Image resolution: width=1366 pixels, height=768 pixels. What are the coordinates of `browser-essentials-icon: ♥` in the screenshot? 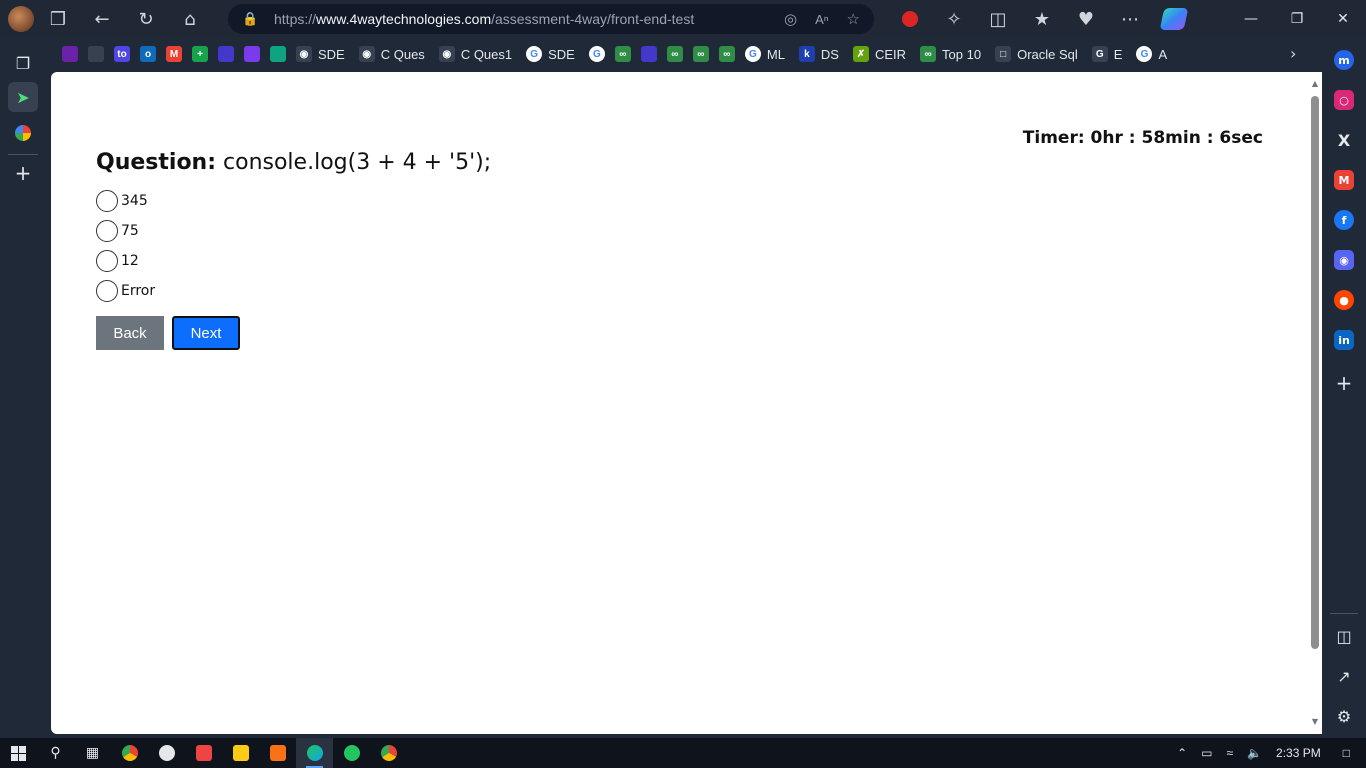 It's located at (1086, 19).